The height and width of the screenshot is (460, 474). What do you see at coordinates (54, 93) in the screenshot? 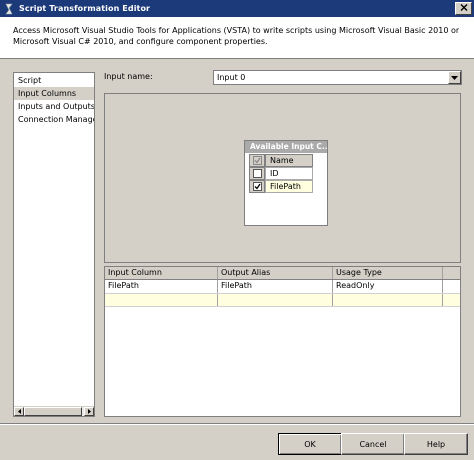
I see `sidebar-item-input-columns: Input Columns` at bounding box center [54, 93].